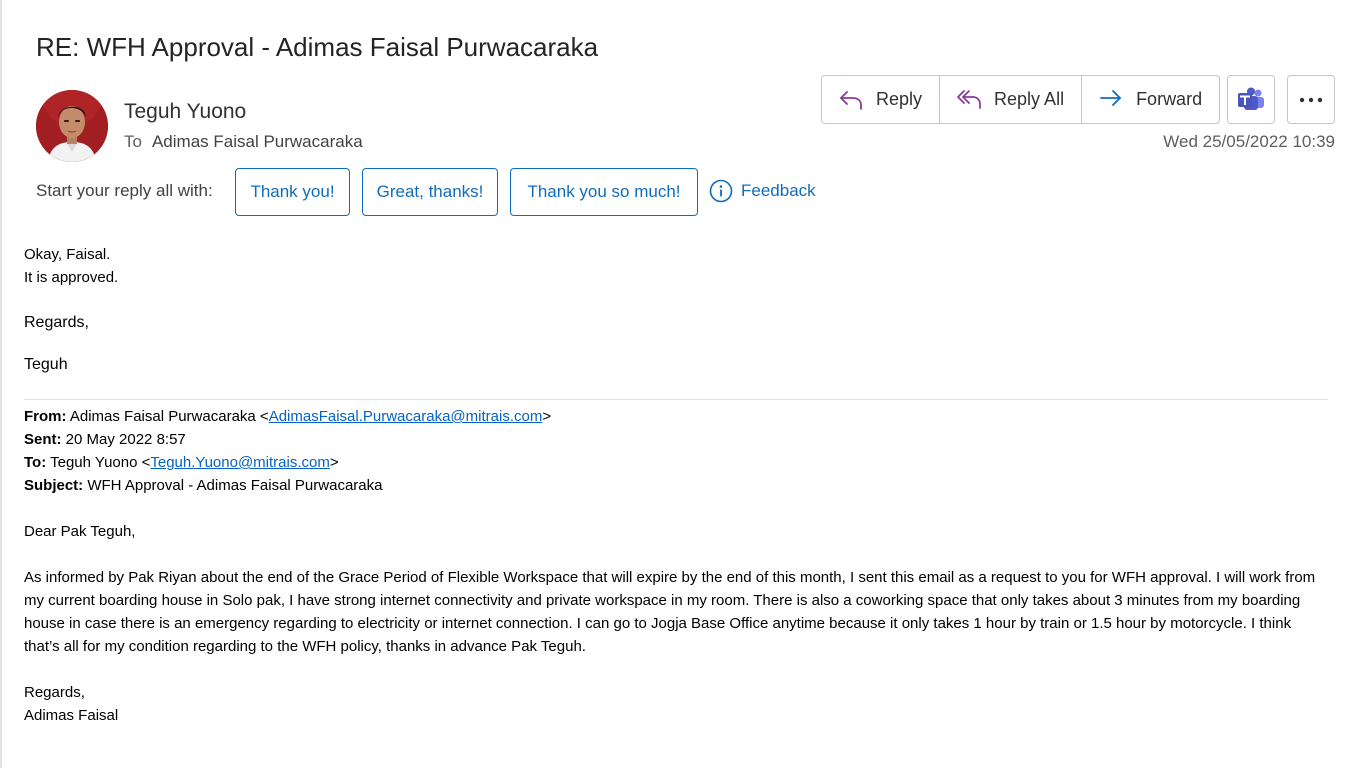 The width and height of the screenshot is (1372, 768). What do you see at coordinates (778, 190) in the screenshot?
I see `feedback-label: Feedback` at bounding box center [778, 190].